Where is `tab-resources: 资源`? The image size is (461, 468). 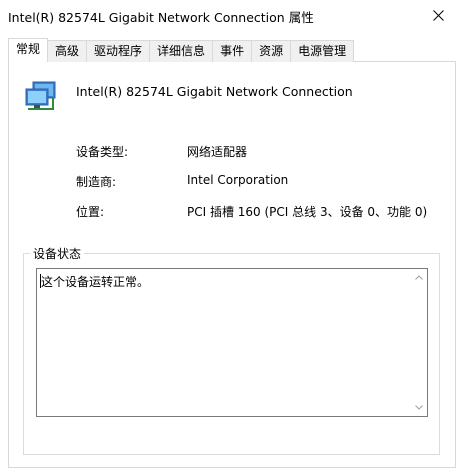
tab-resources: 资源 is located at coordinates (271, 51).